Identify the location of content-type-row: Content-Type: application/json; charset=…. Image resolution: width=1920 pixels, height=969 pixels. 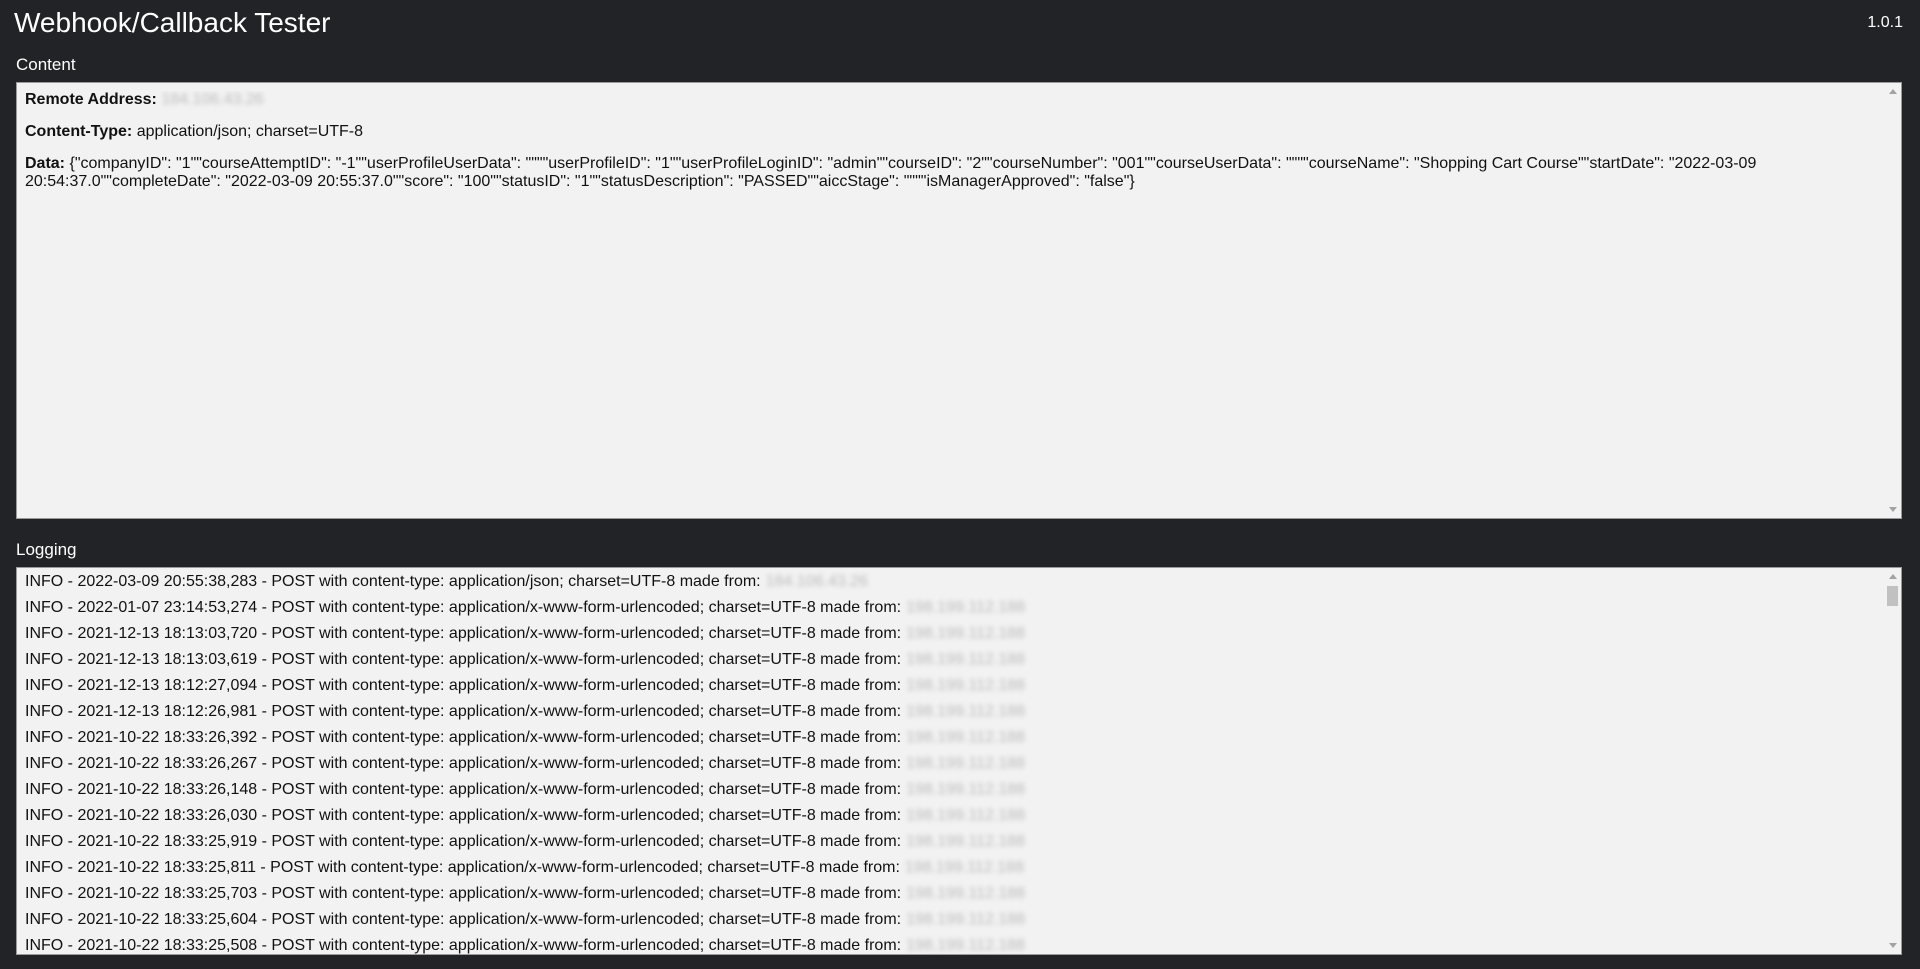
(952, 132).